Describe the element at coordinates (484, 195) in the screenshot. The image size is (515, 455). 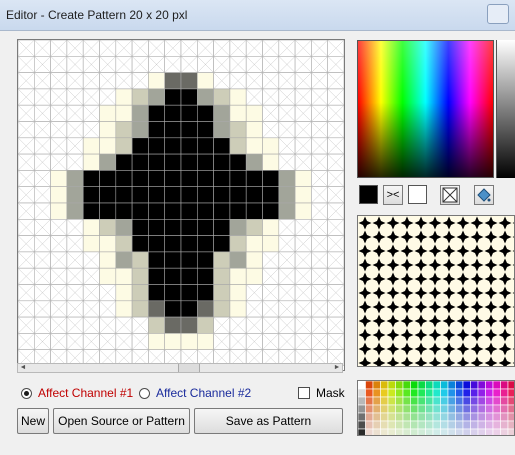
I see `fill-bucket-button` at that location.